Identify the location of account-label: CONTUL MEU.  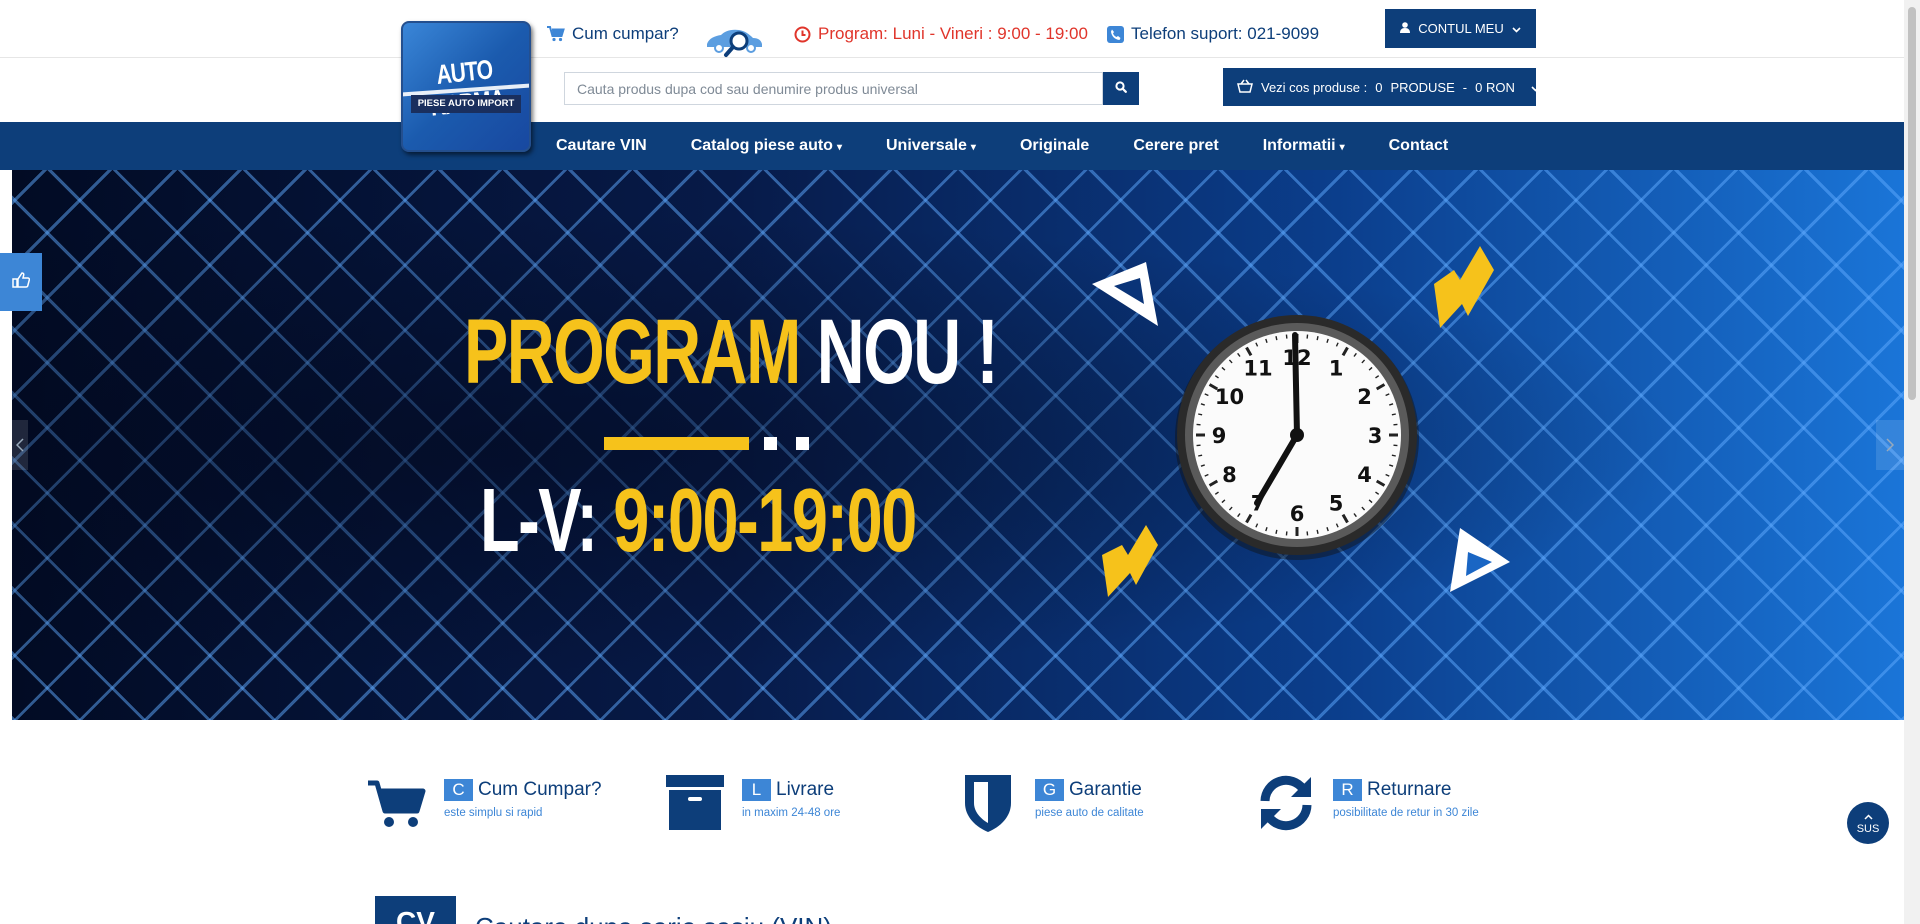
(1461, 28).